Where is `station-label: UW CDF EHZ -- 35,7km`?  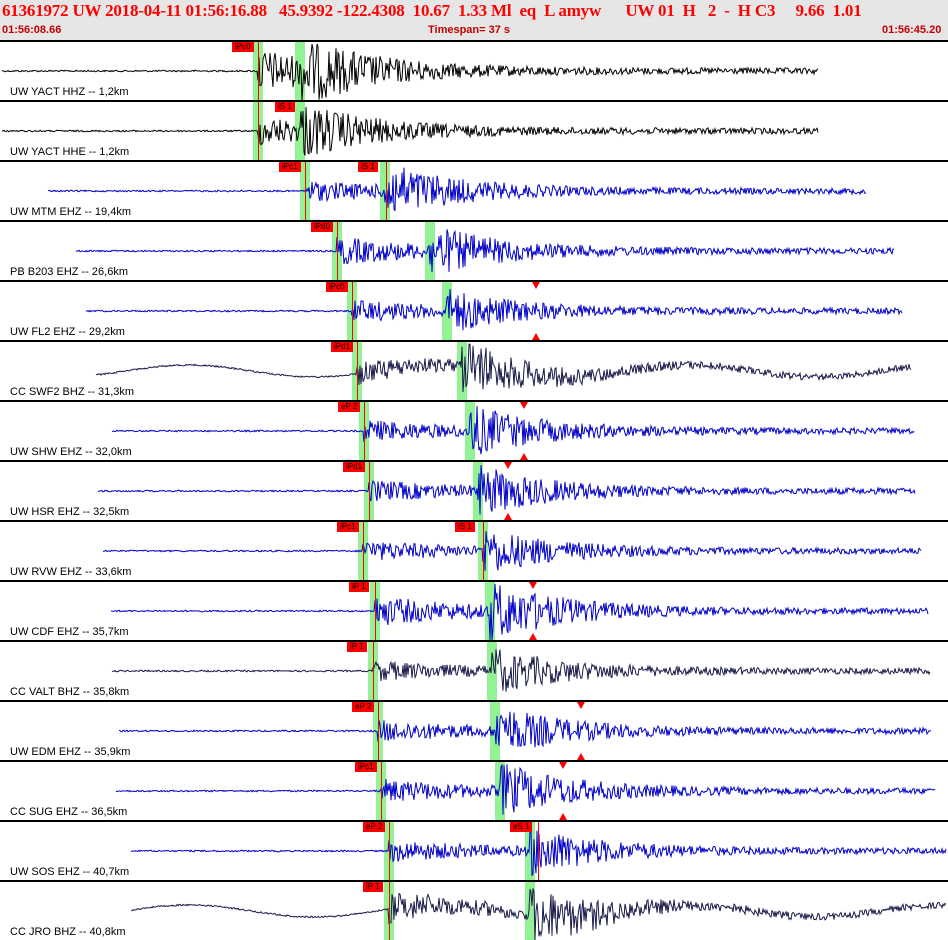
station-label: UW CDF EHZ -- 35,7km is located at coordinates (69, 632).